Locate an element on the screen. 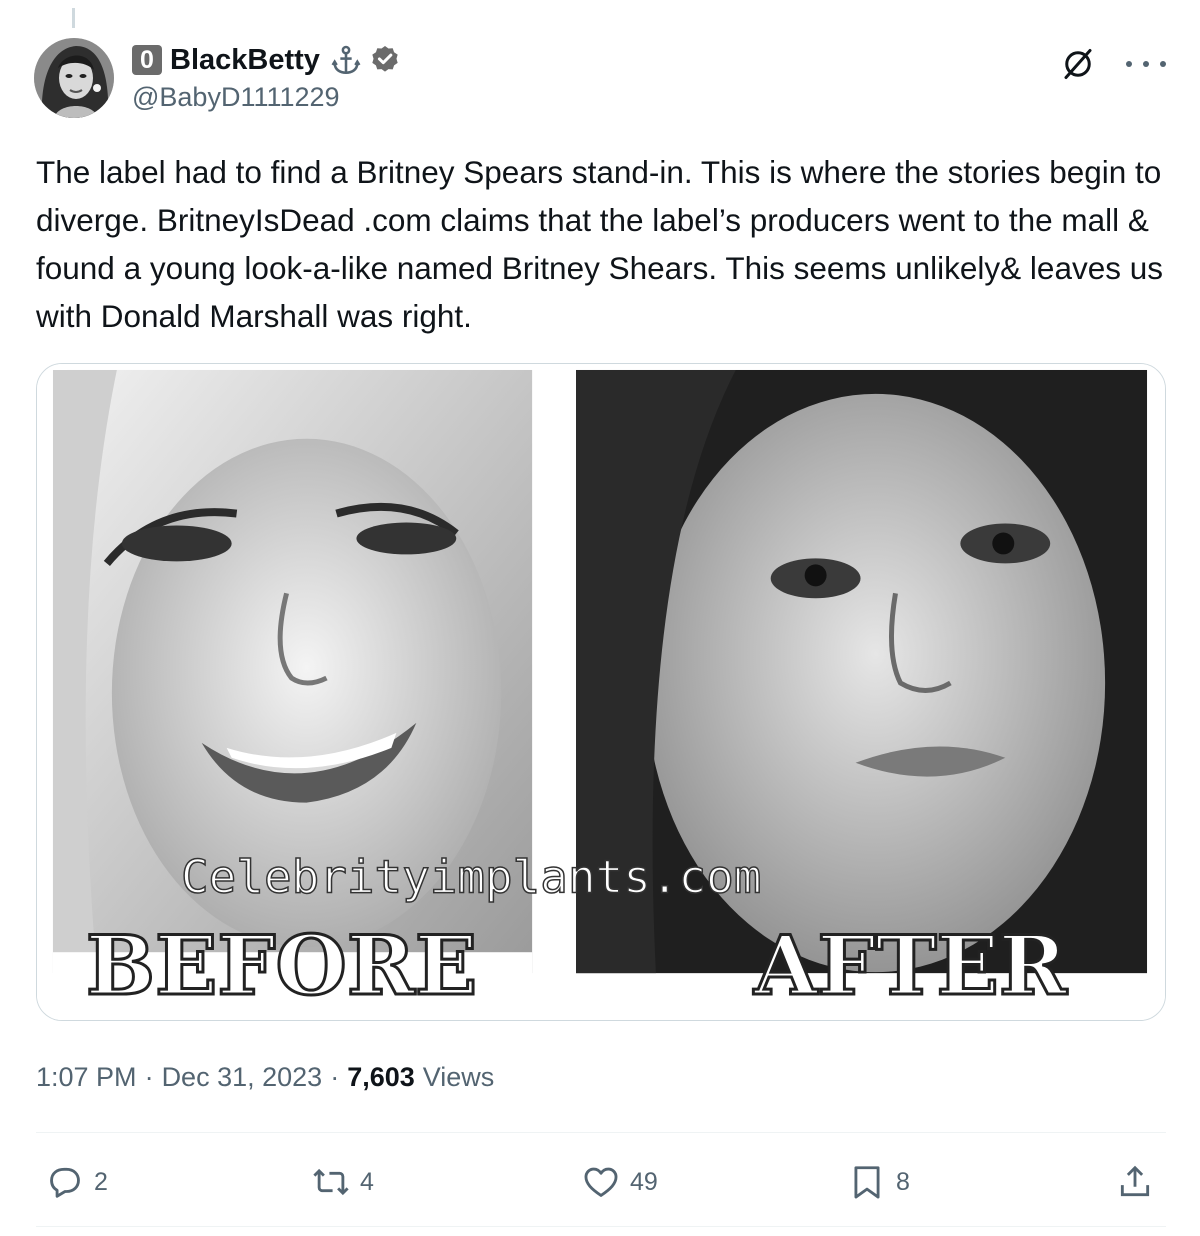 The height and width of the screenshot is (1236, 1200). repost-icon is located at coordinates (331, 1182).